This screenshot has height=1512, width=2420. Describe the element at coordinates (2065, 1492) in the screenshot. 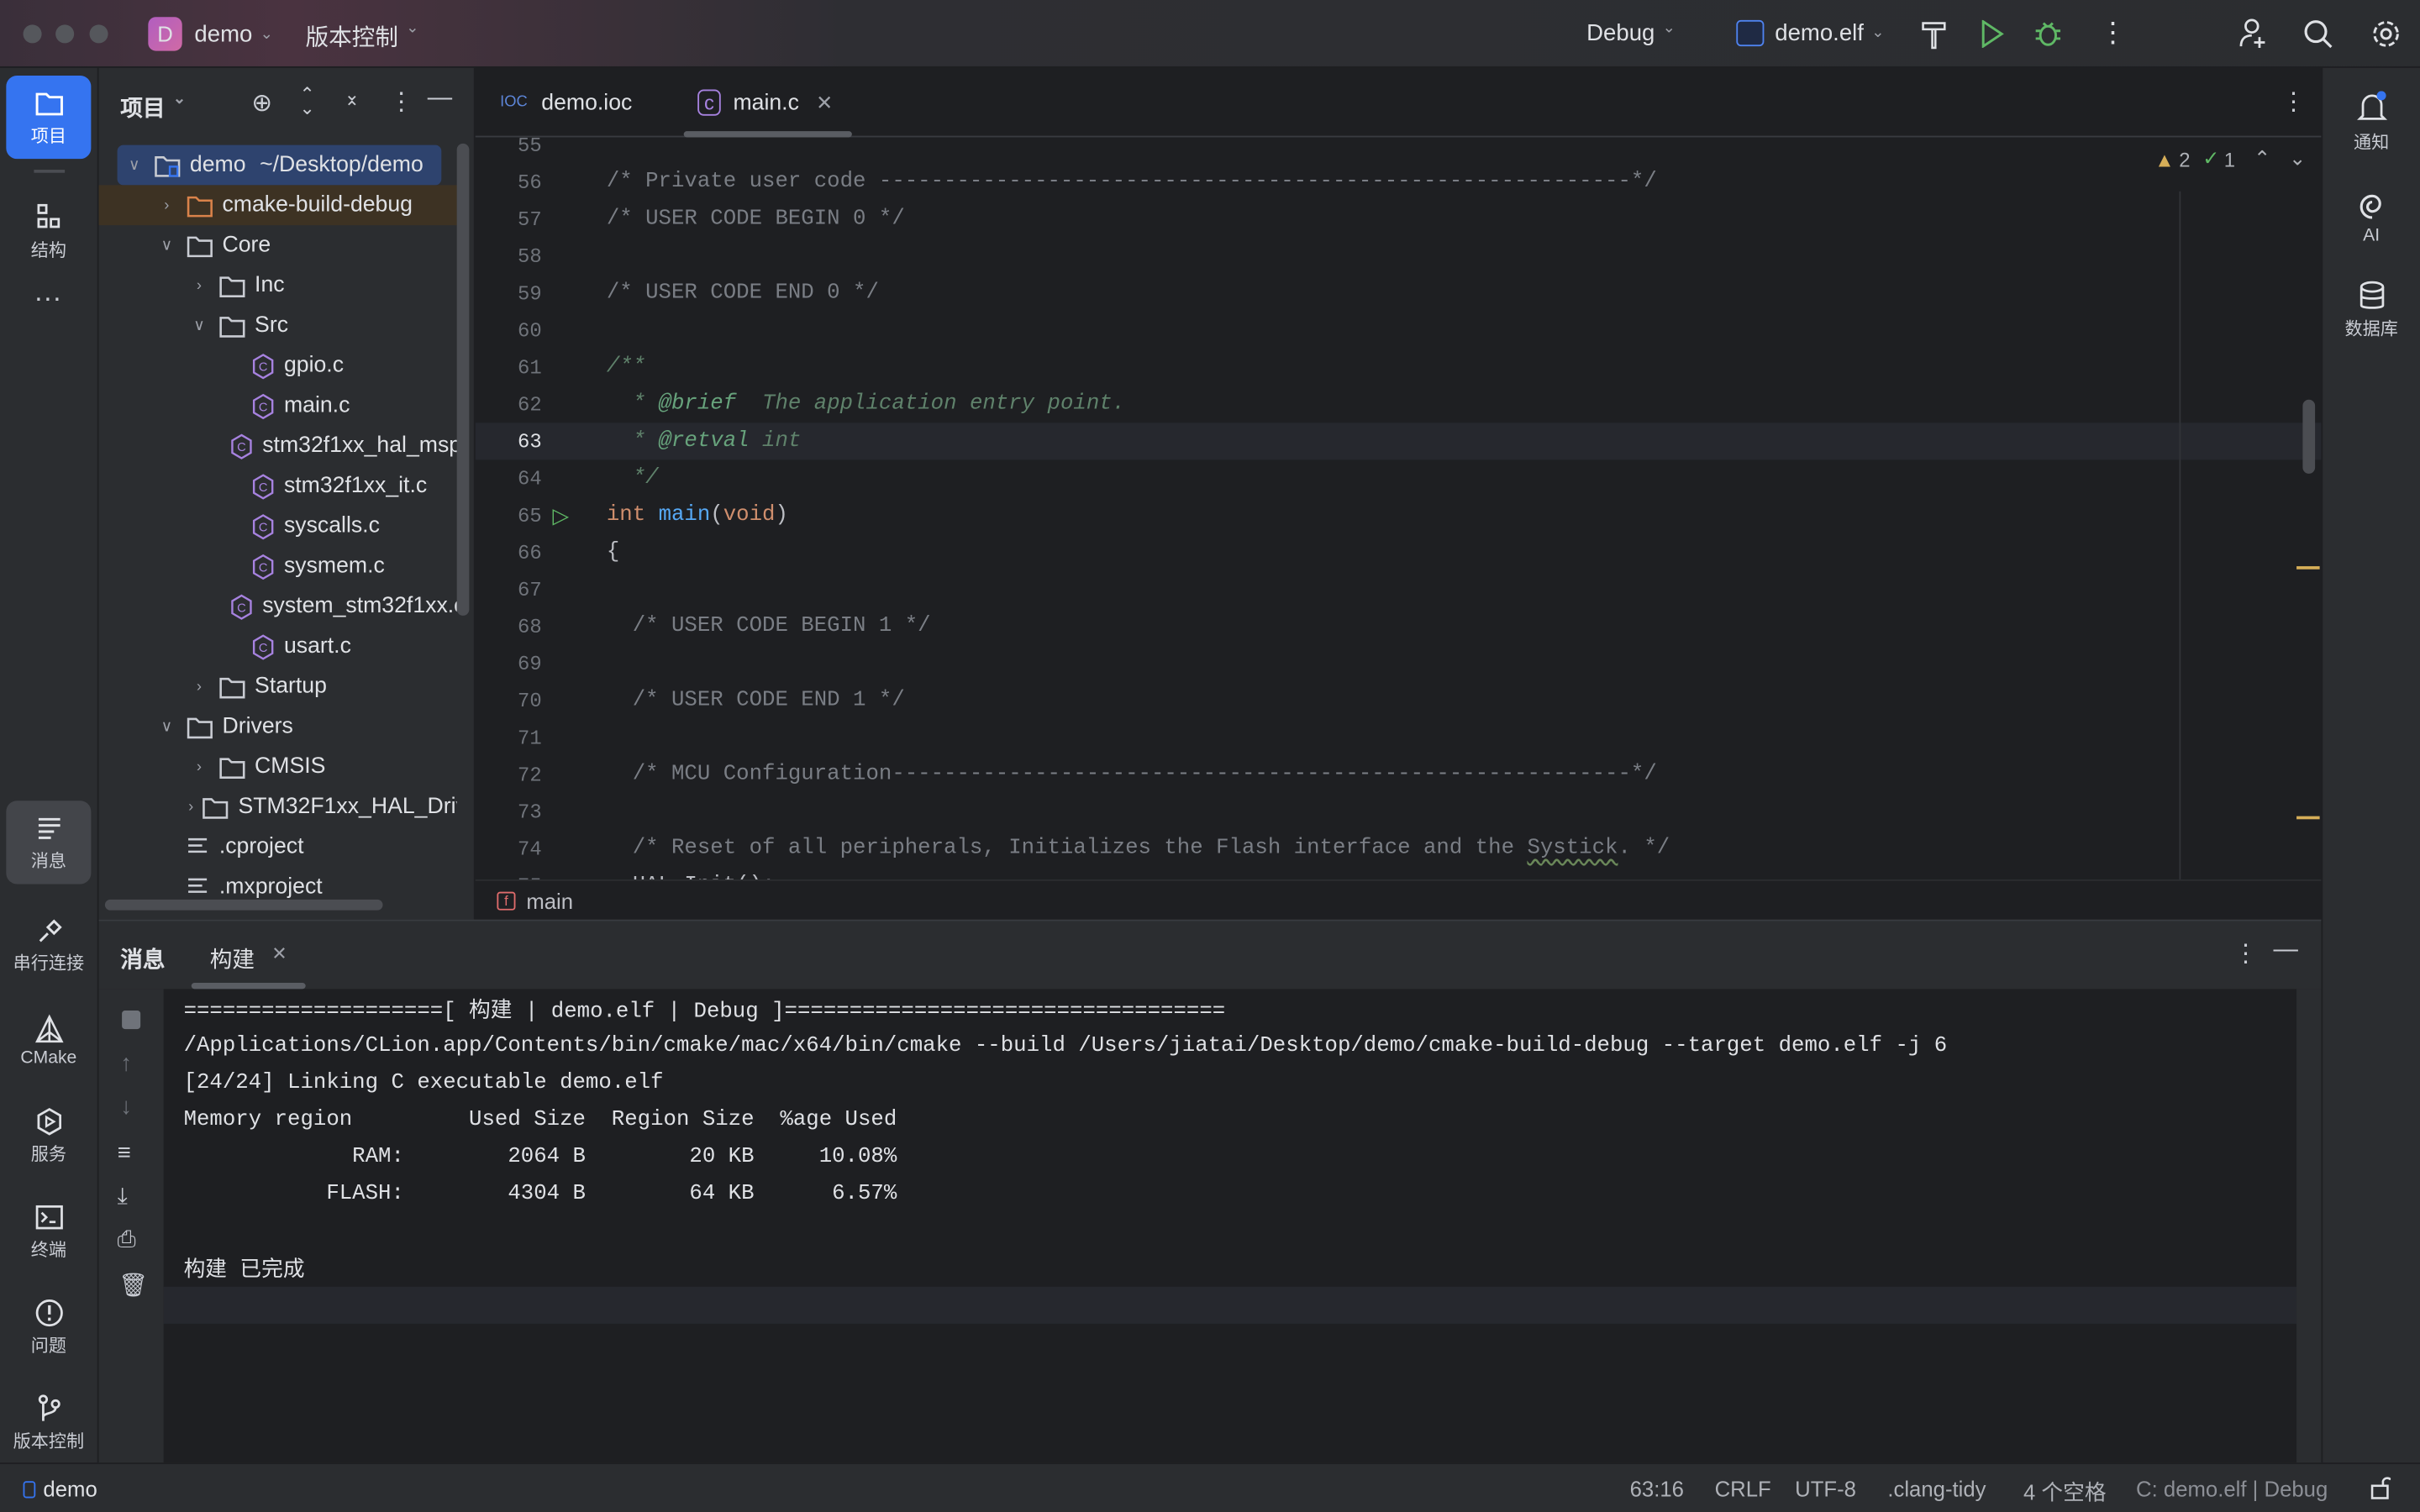

I see `indent-widget: 4 个空格` at that location.